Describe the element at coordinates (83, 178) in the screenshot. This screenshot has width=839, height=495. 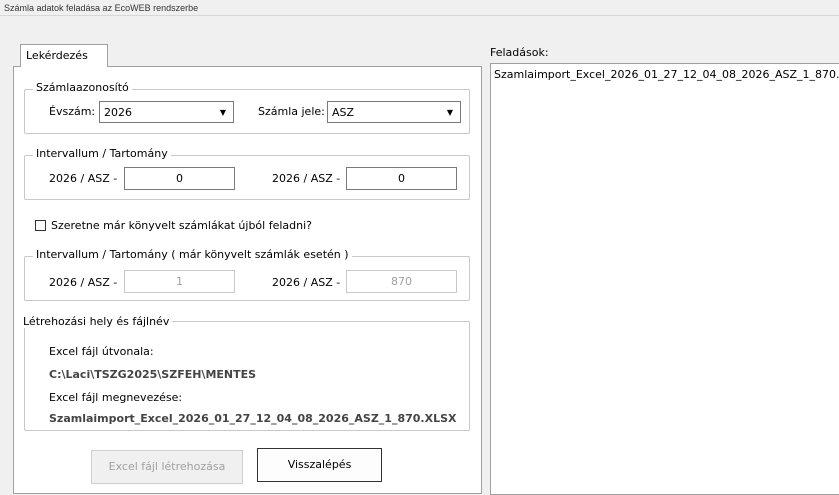
I see `intervallum-from-label: 2026 / ASZ -` at that location.